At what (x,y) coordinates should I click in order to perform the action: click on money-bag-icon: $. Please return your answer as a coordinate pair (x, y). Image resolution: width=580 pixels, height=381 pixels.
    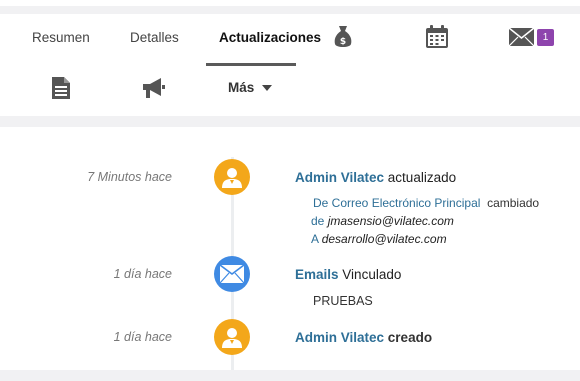
    Looking at the image, I should click on (343, 37).